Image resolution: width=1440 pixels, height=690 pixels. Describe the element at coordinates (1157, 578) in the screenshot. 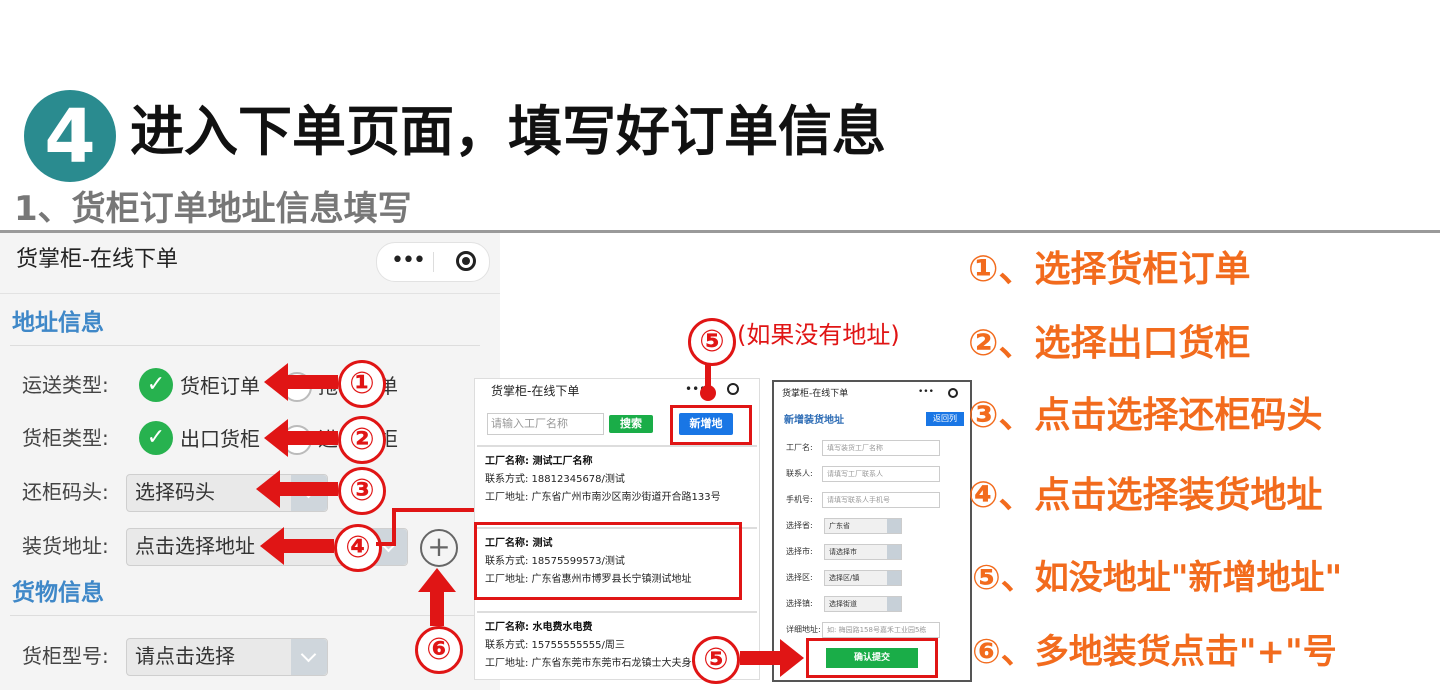

I see `instruction-5: ⑤、如没地址"新增地址"` at that location.